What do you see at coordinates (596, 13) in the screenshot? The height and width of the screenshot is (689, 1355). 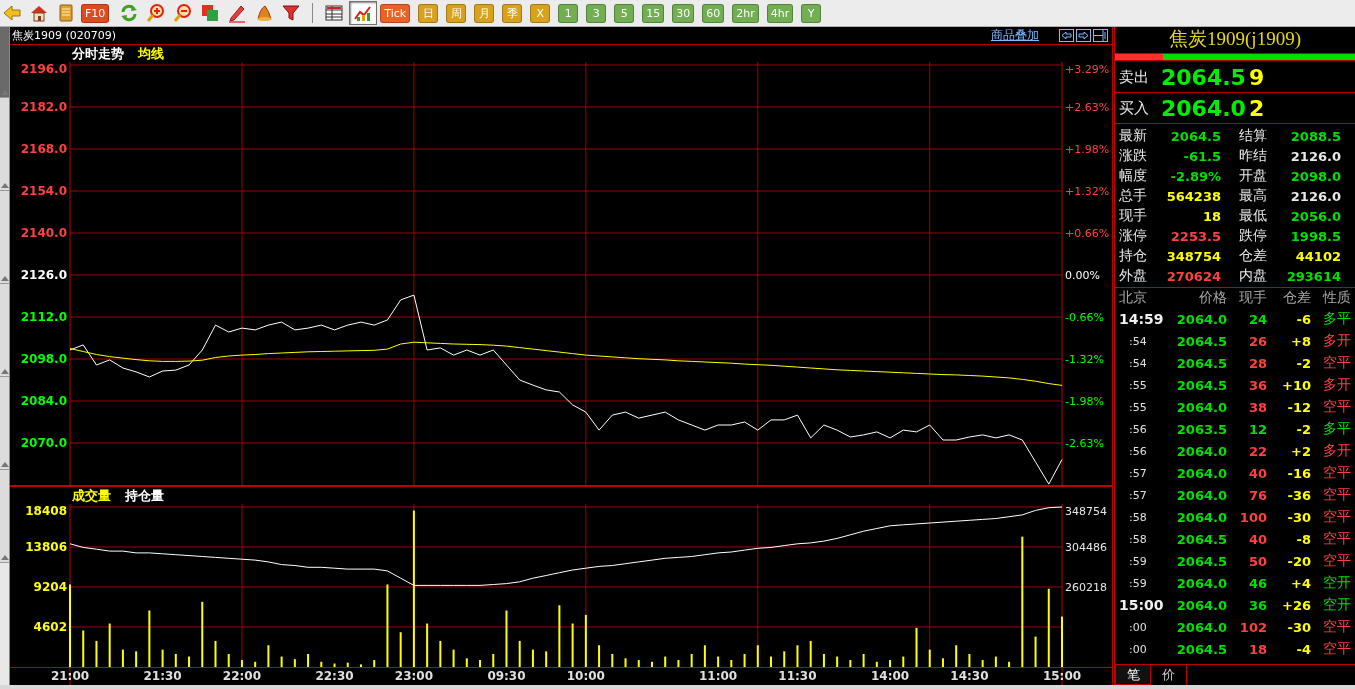 I see `toolbar-button: 3` at bounding box center [596, 13].